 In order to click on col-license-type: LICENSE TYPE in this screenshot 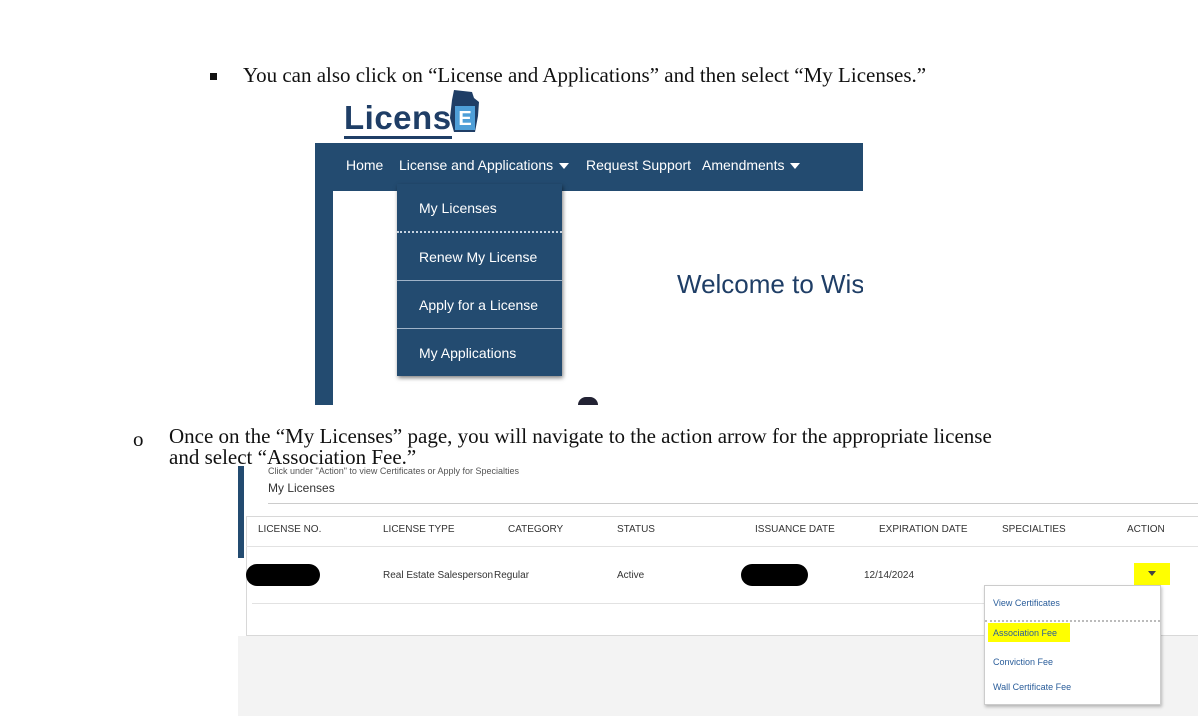, I will do `click(419, 529)`.